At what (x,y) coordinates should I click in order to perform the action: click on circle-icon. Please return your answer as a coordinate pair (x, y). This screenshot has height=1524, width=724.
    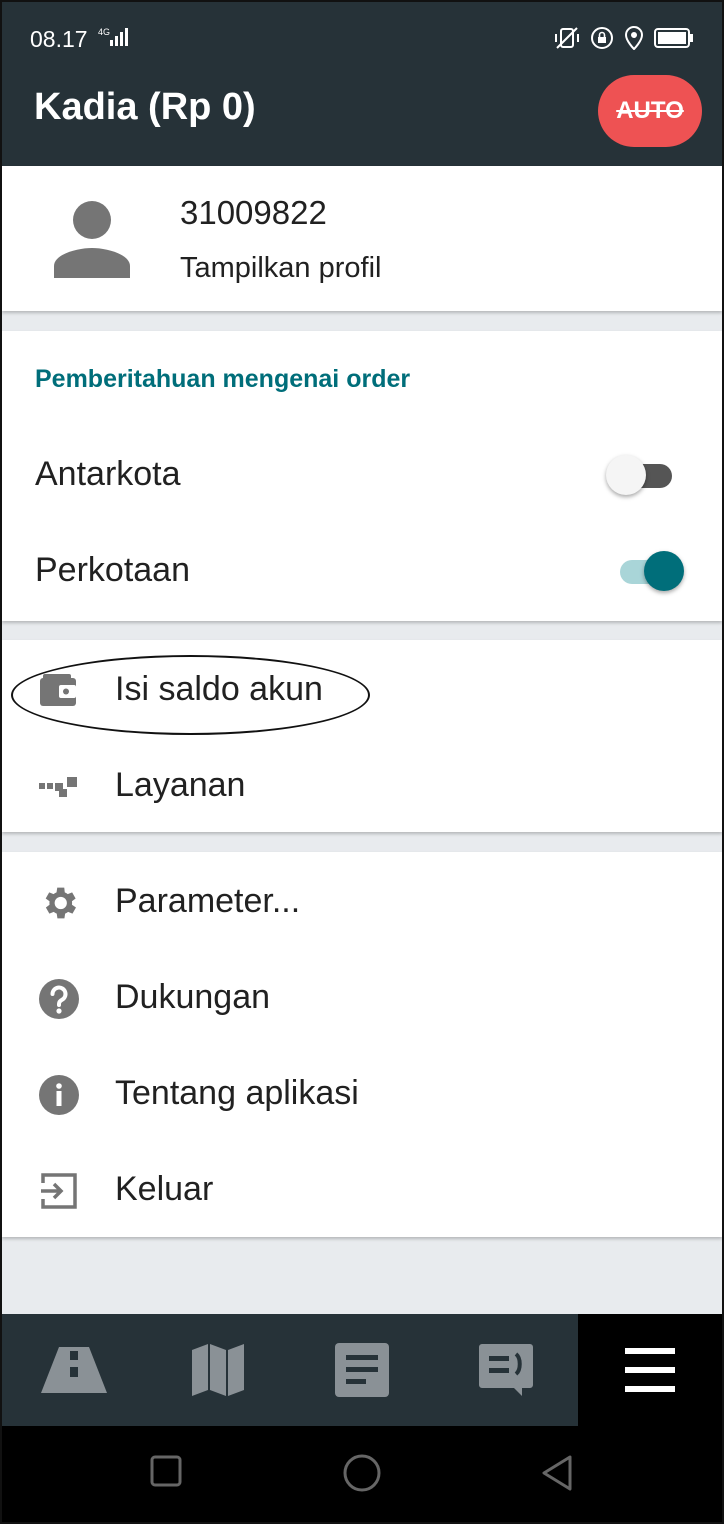
    Looking at the image, I should click on (362, 1473).